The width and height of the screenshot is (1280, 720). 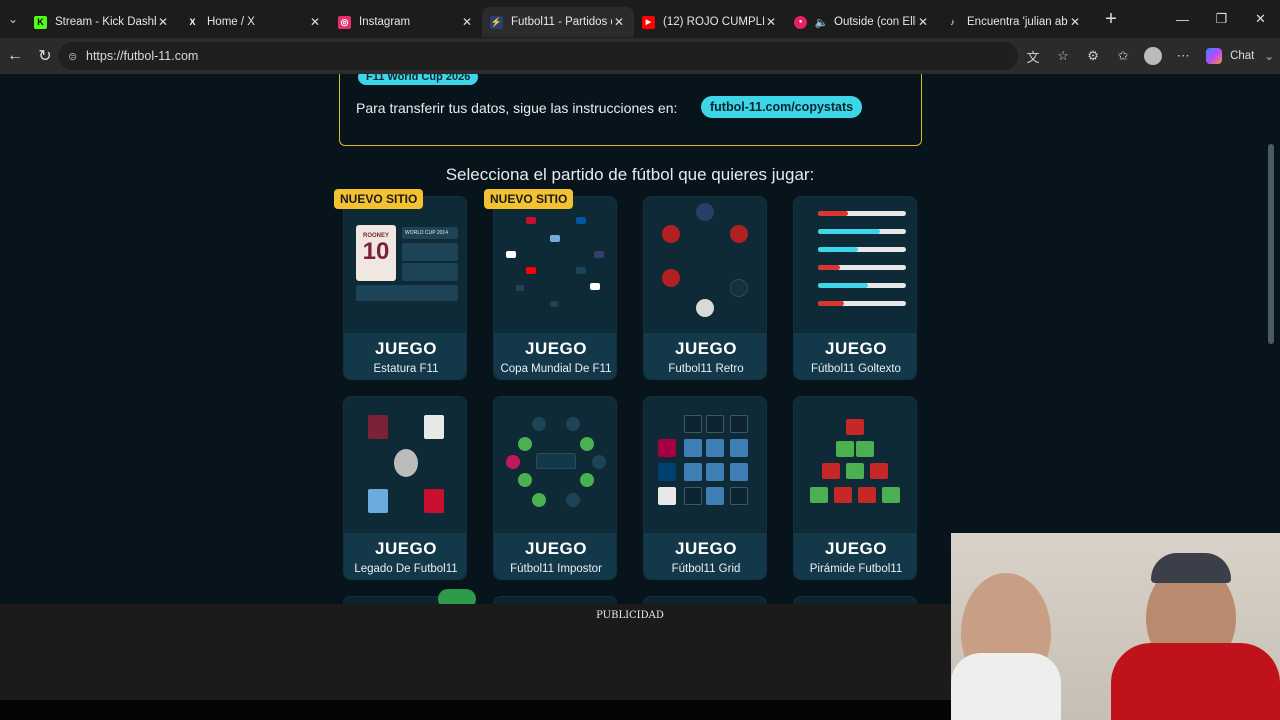 What do you see at coordinates (418, 79) in the screenshot?
I see `world-cup-pill: F11 World Cup 2026` at bounding box center [418, 79].